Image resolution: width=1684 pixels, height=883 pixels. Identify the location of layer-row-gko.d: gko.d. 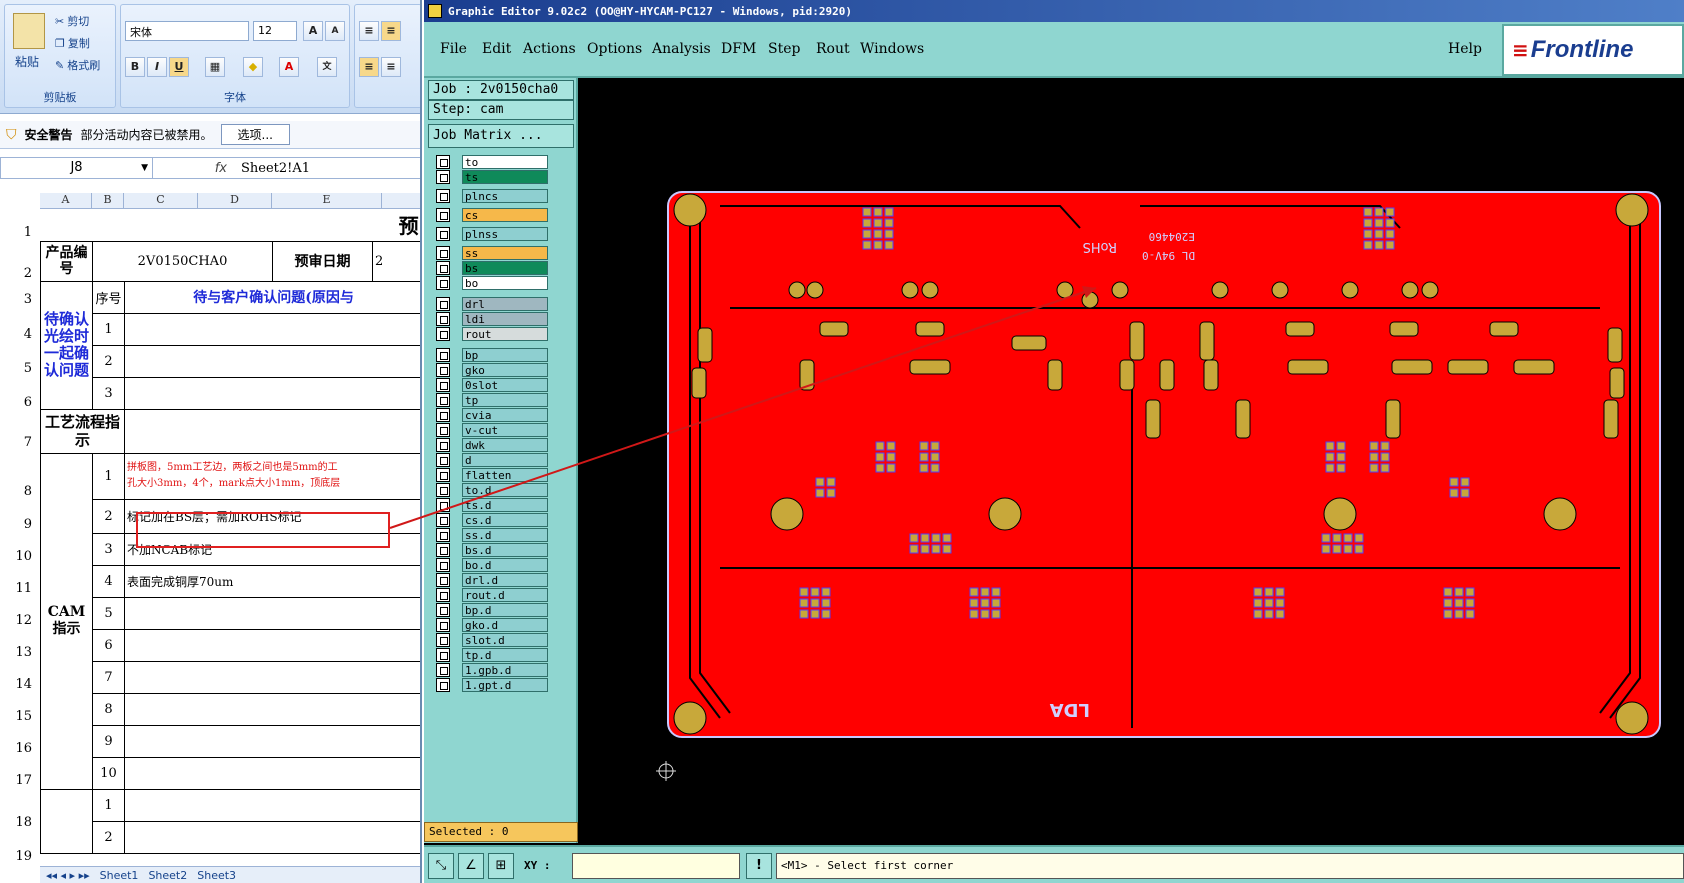
(491, 625).